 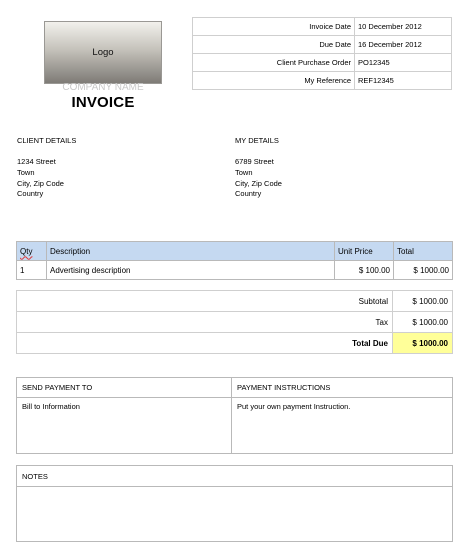 What do you see at coordinates (364, 270) in the screenshot?
I see `item-unit-price: $ 100.00` at bounding box center [364, 270].